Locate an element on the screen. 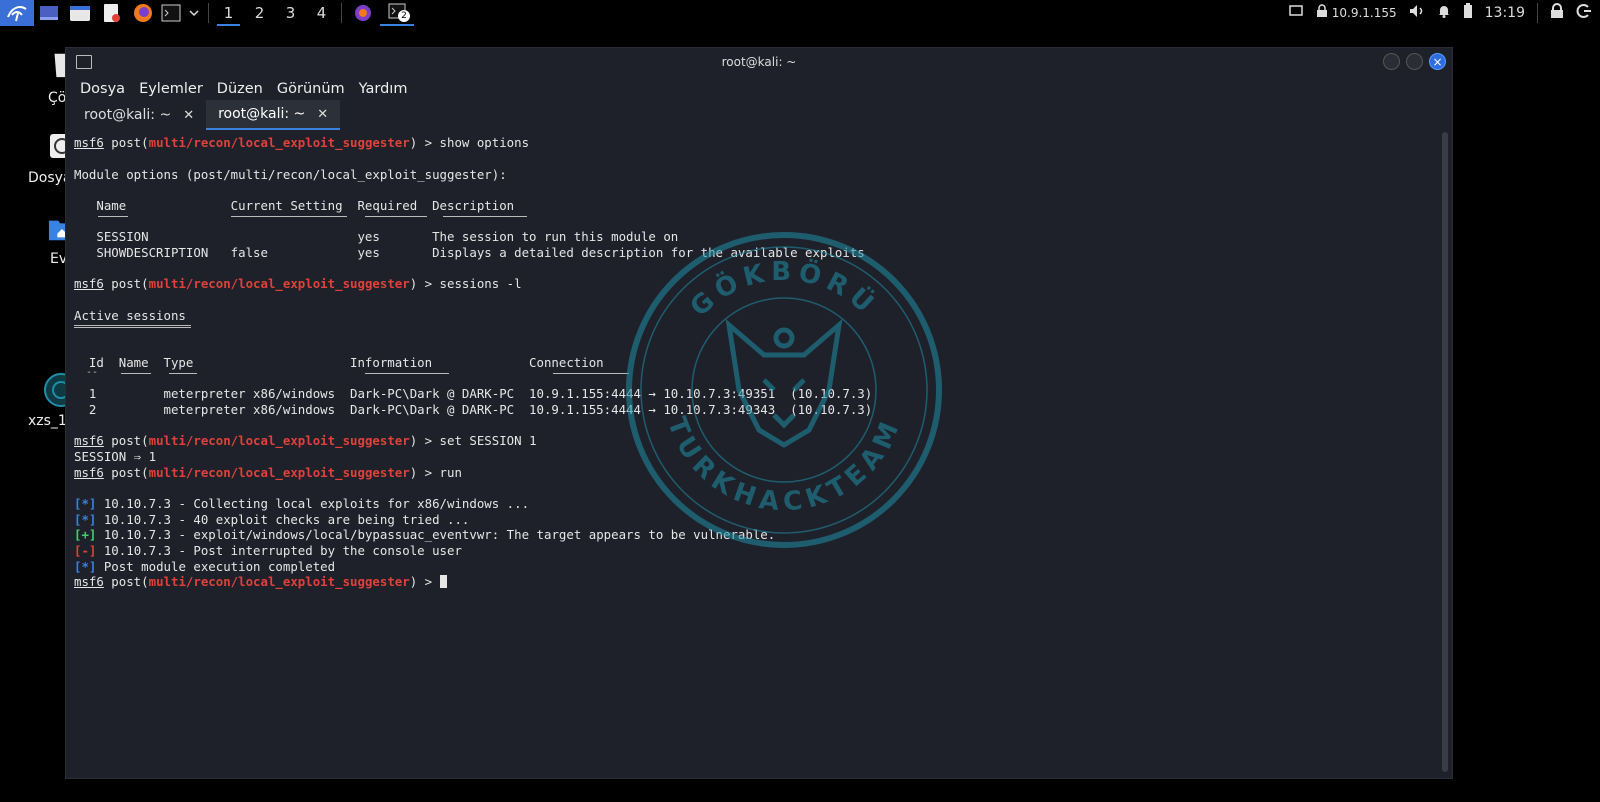 Image resolution: width=1600 pixels, height=802 pixels. terminal-scrollbar is located at coordinates (1445, 452).